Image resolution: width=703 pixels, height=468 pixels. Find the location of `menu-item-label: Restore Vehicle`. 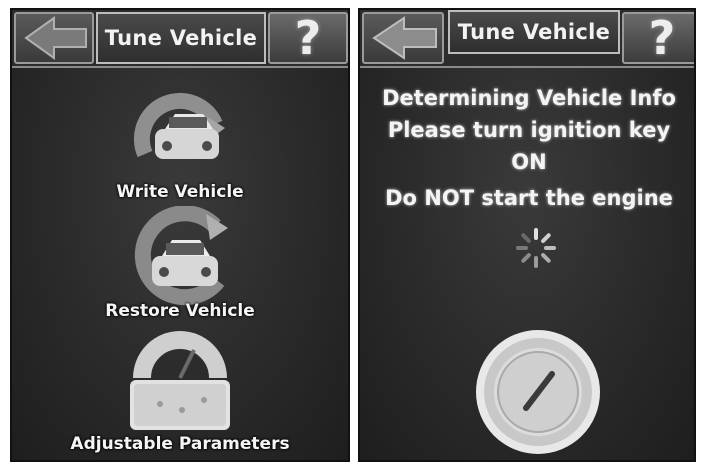

menu-item-label: Restore Vehicle is located at coordinates (180, 311).